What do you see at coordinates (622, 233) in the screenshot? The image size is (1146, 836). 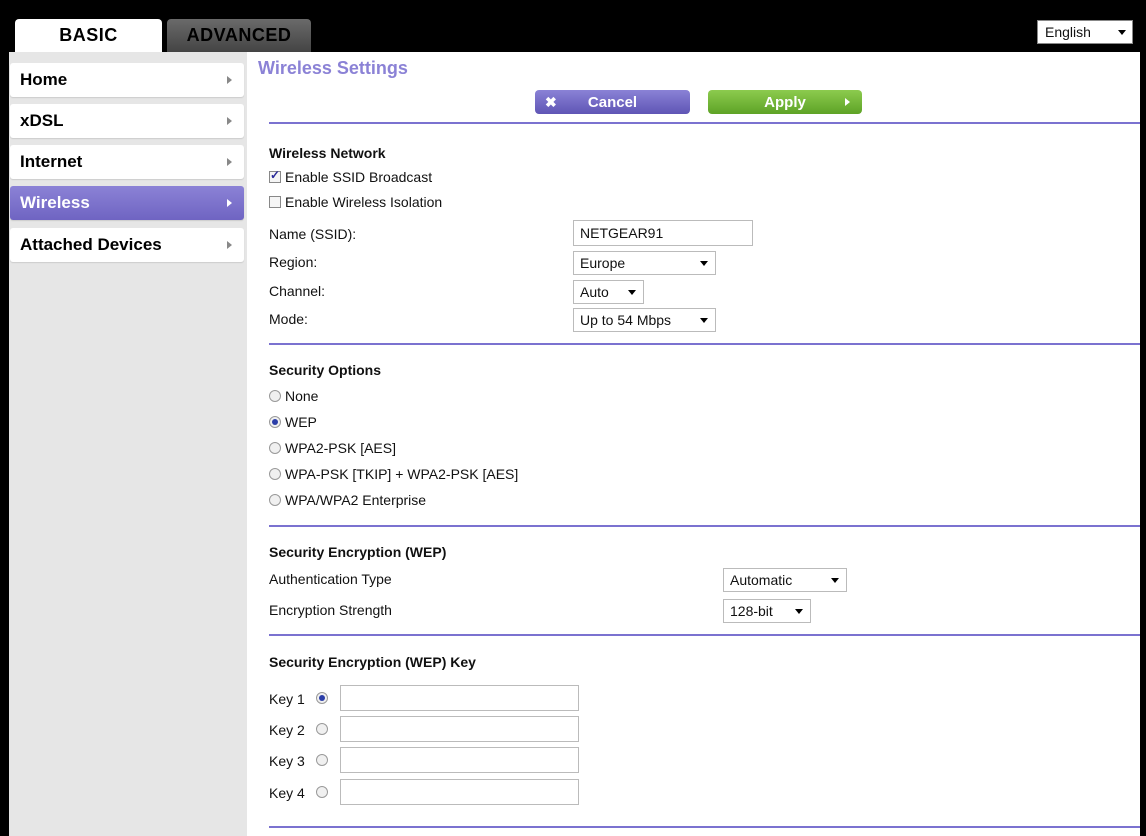 I see `ssid-value: NETGEAR91` at bounding box center [622, 233].